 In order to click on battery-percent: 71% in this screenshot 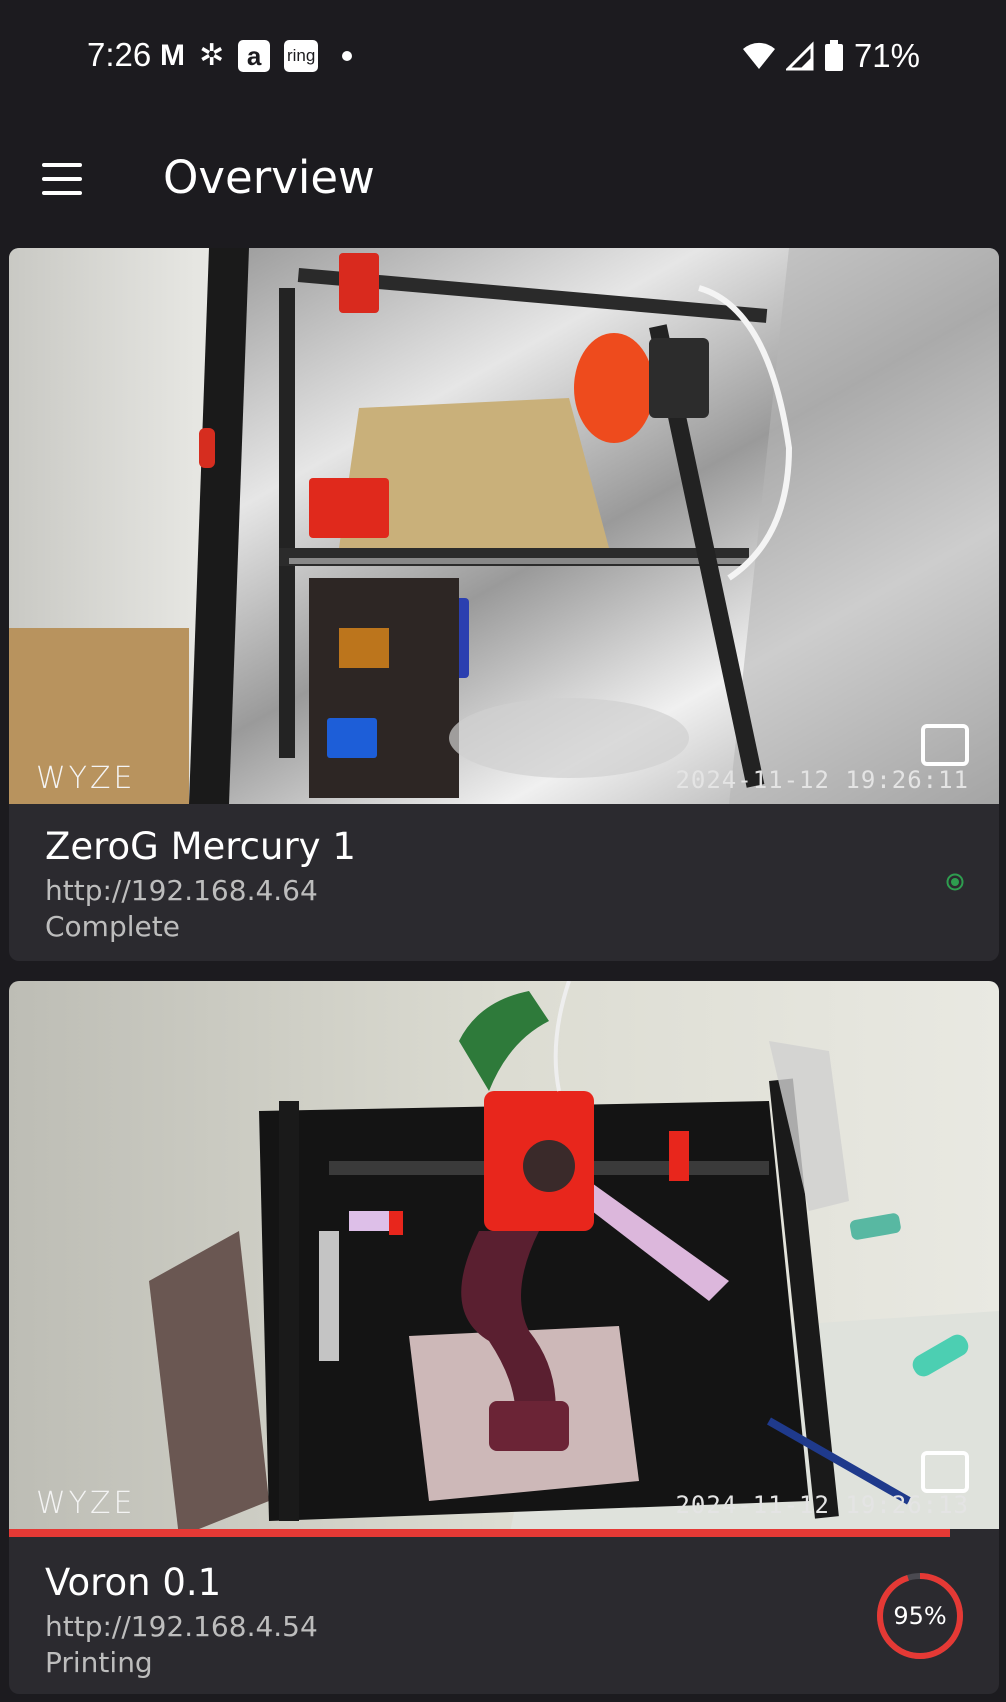, I will do `click(886, 55)`.